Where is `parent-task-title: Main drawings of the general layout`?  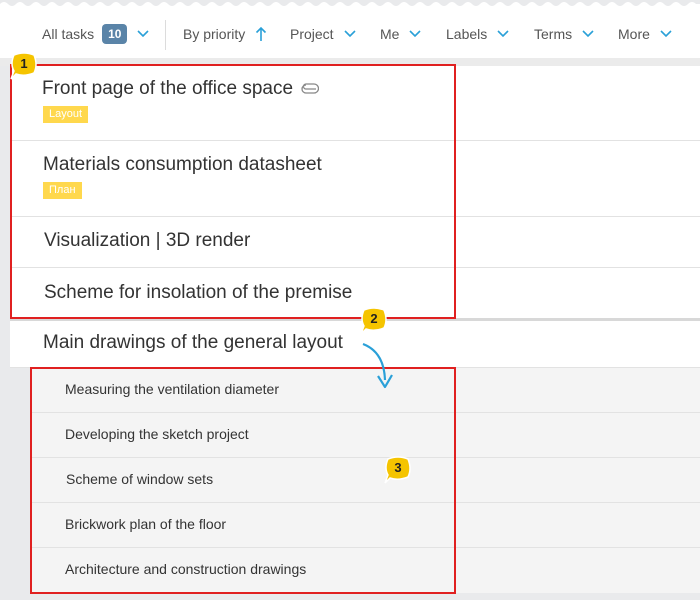
parent-task-title: Main drawings of the general layout is located at coordinates (193, 343).